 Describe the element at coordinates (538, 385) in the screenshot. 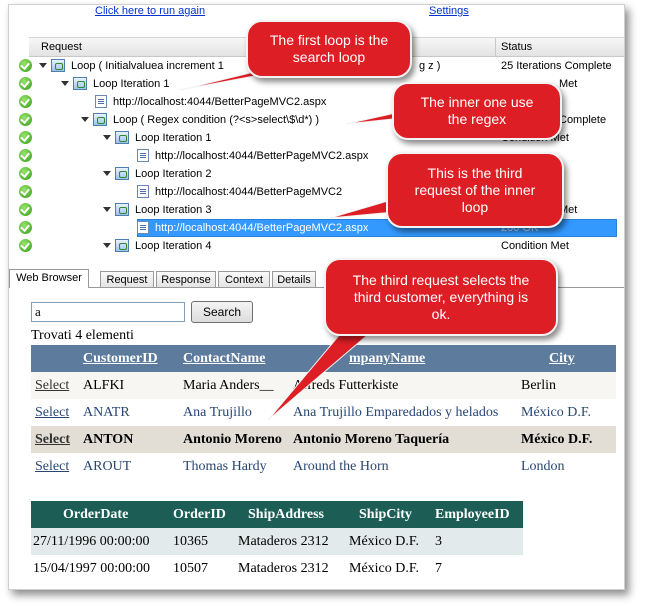

I see `city: Berlin` at that location.